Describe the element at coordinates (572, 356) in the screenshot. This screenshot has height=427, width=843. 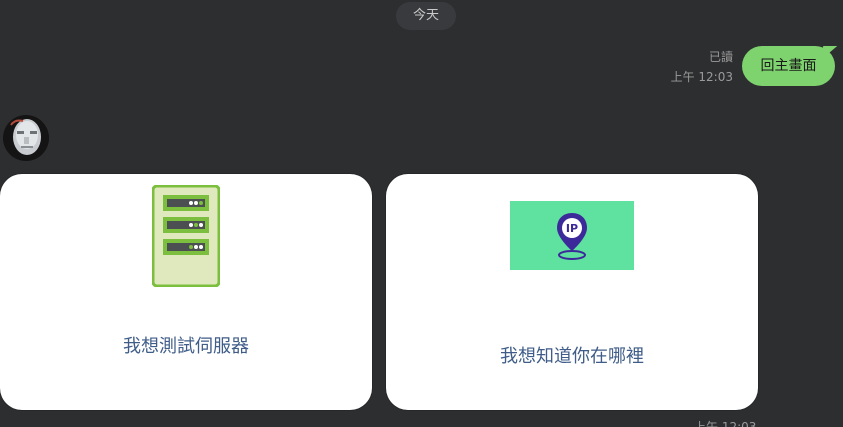
I see `card-label: 我想知道你在哪裡` at that location.